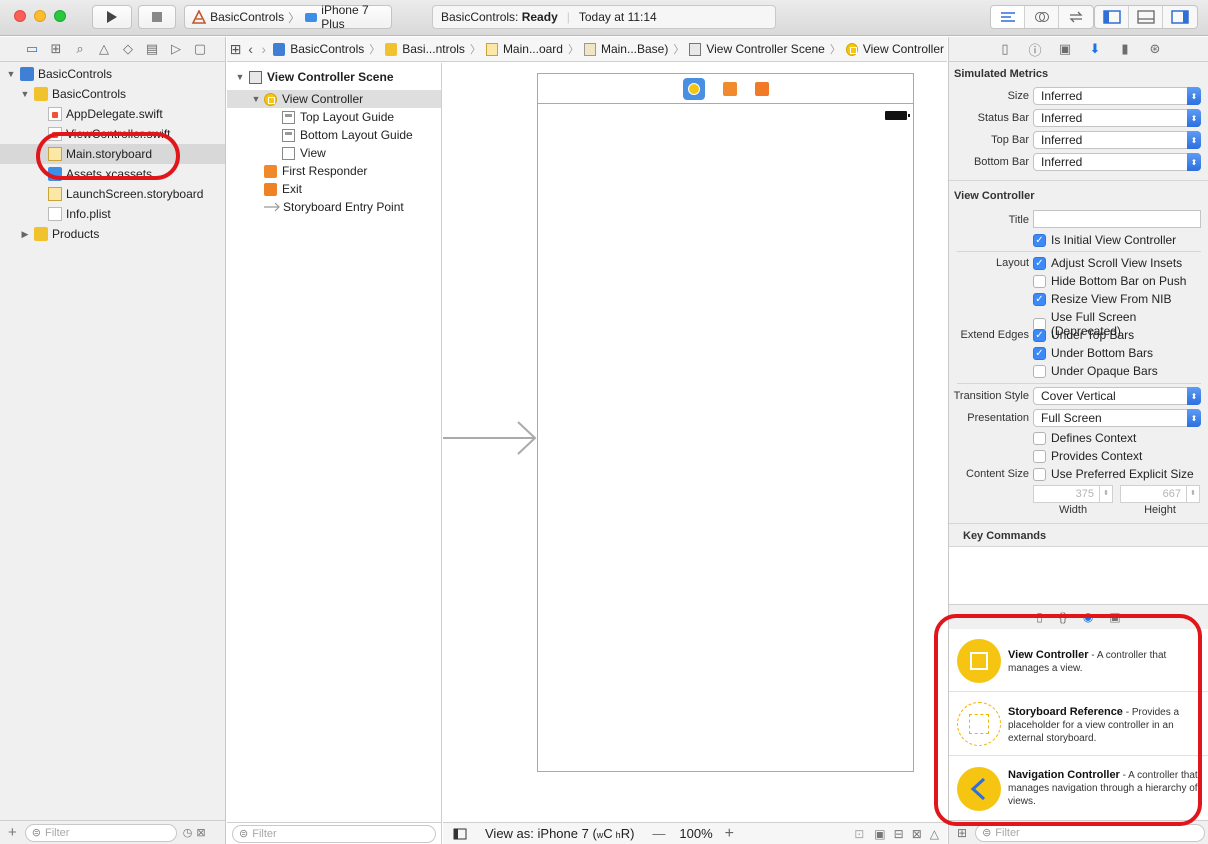 This screenshot has height=844, width=1208. What do you see at coordinates (1114, 617) in the screenshot?
I see `media-library-icon: ▣` at bounding box center [1114, 617].